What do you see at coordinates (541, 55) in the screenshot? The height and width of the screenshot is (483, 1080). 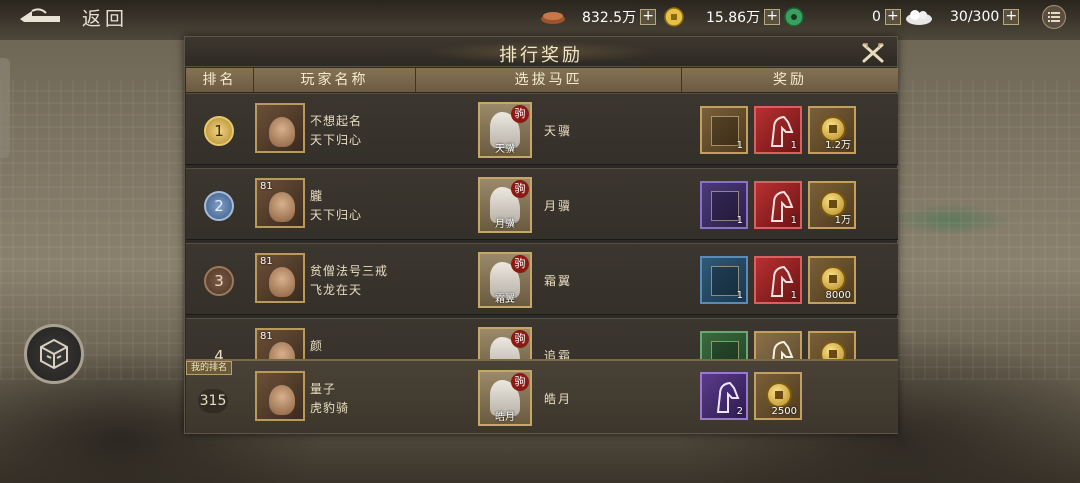 I see `dialog-title: 排行奖励` at bounding box center [541, 55].